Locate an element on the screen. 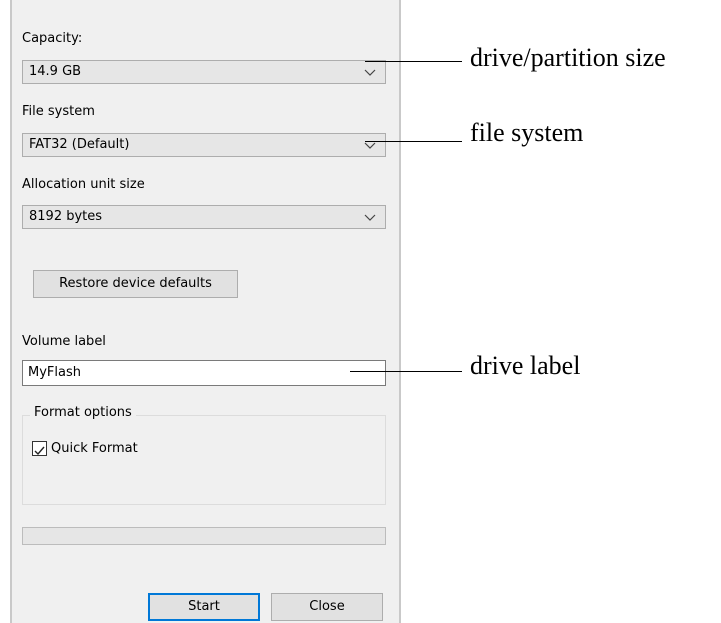 This screenshot has width=721, height=623. format-options-title: Format options is located at coordinates (83, 412).